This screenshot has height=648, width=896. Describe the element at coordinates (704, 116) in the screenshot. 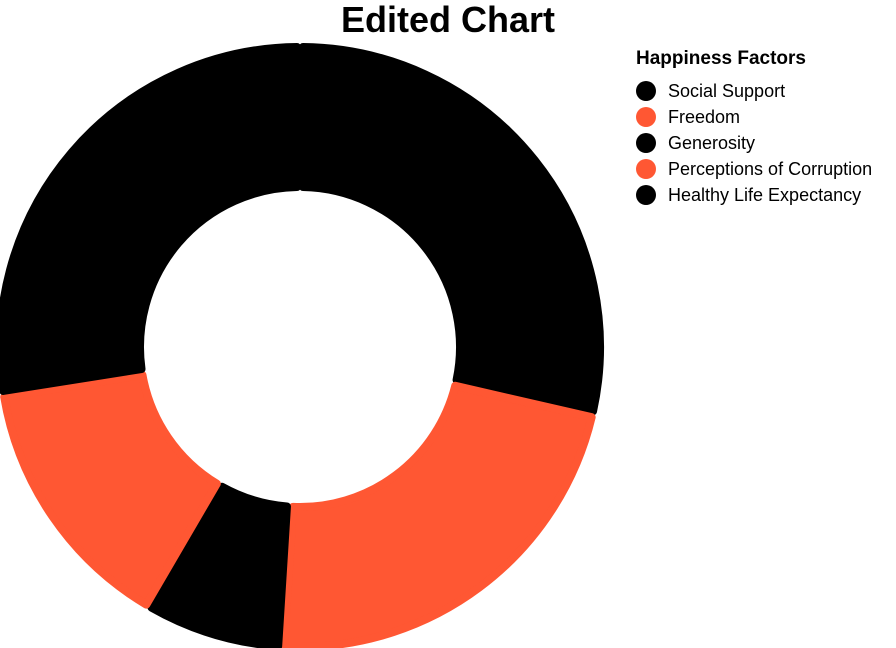

I see `legend-label-freedom: Freedom` at that location.